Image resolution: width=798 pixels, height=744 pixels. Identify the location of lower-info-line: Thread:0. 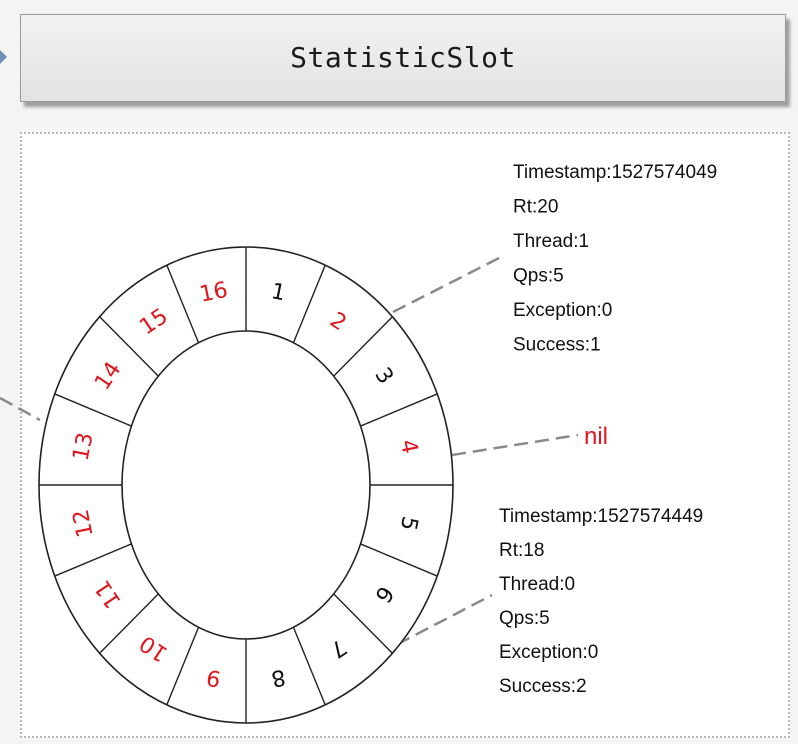
(537, 584).